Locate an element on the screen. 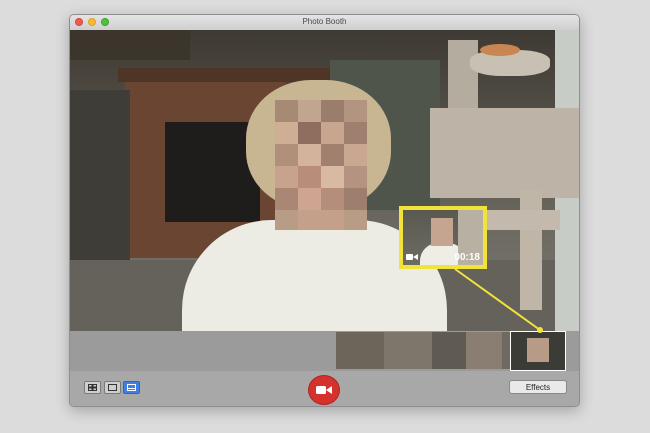  cat is located at coordinates (500, 50).